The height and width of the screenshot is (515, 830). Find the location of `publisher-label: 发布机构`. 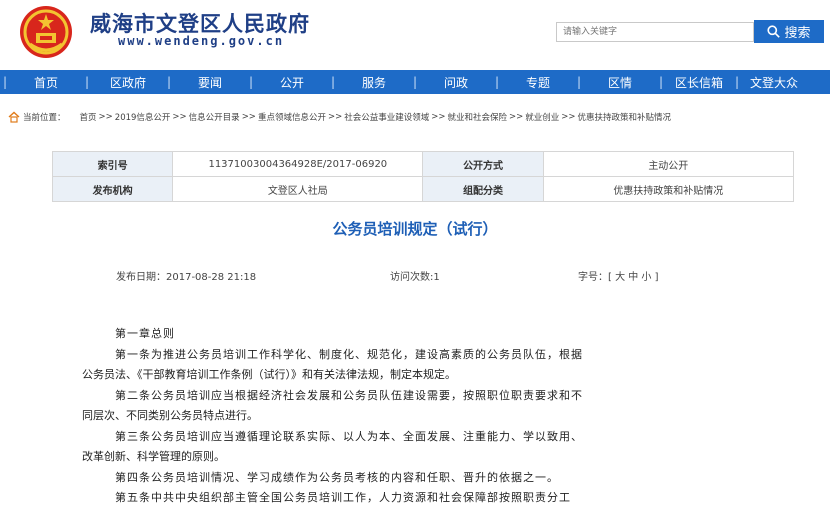

publisher-label: 发布机构 is located at coordinates (112, 189).